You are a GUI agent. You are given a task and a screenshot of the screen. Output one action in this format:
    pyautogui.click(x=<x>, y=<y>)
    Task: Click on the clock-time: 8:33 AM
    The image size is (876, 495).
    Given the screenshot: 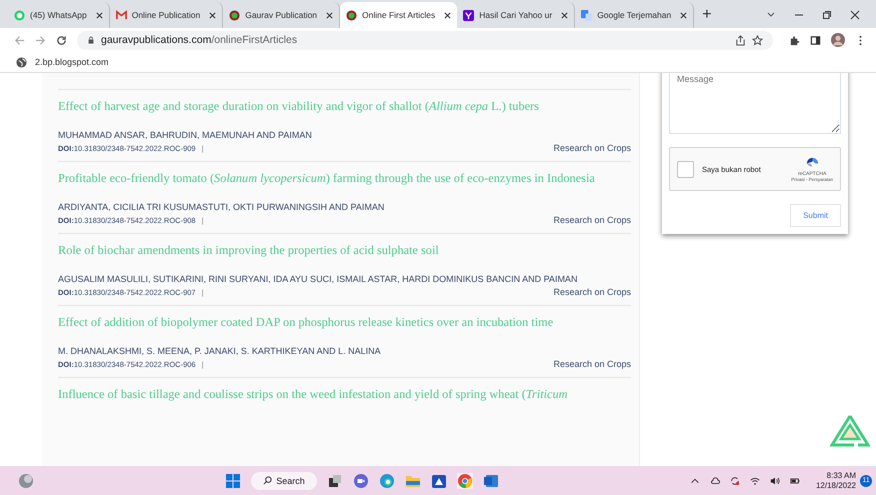 What is the action you would take?
    pyautogui.click(x=841, y=475)
    